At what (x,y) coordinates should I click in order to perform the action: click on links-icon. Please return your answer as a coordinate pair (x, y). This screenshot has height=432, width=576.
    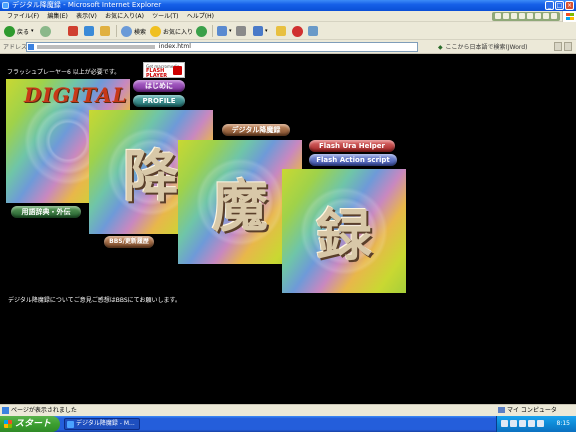
    Looking at the image, I should click on (558, 46).